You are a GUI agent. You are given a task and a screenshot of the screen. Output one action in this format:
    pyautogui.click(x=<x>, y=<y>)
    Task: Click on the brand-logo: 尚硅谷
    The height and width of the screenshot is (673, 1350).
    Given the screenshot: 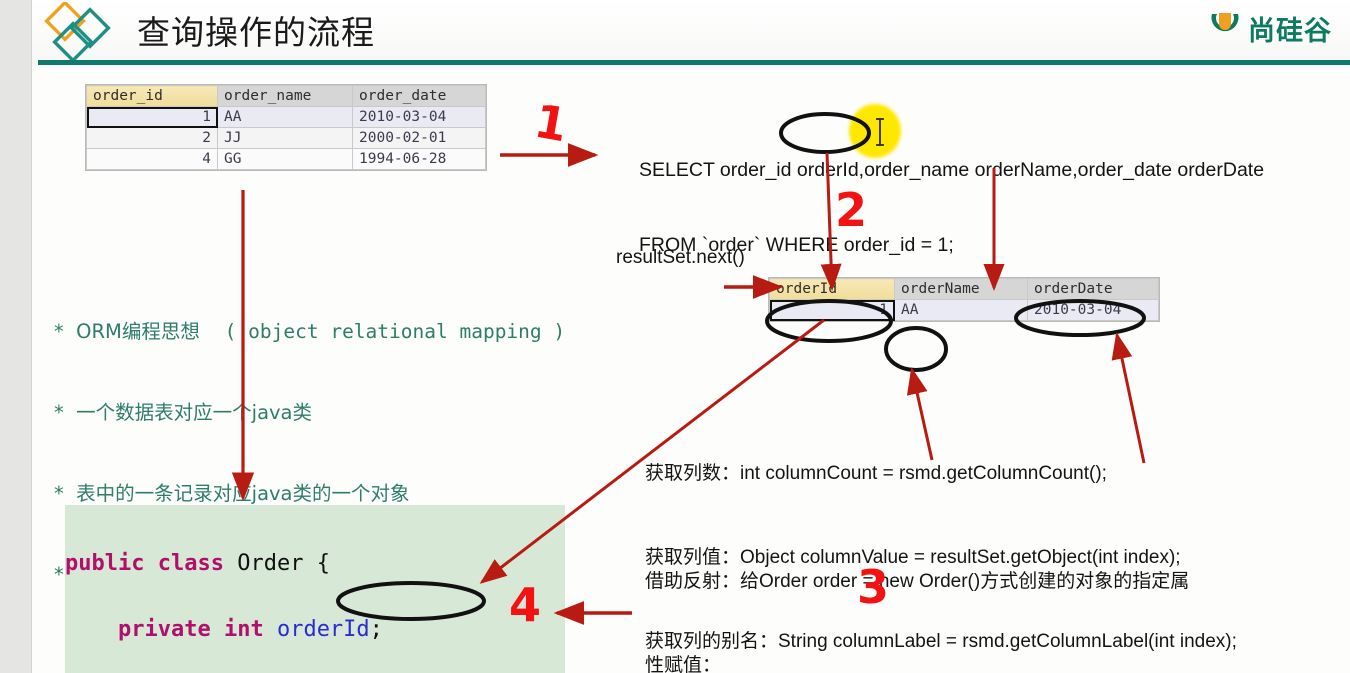 What is the action you would take?
    pyautogui.click(x=1270, y=28)
    